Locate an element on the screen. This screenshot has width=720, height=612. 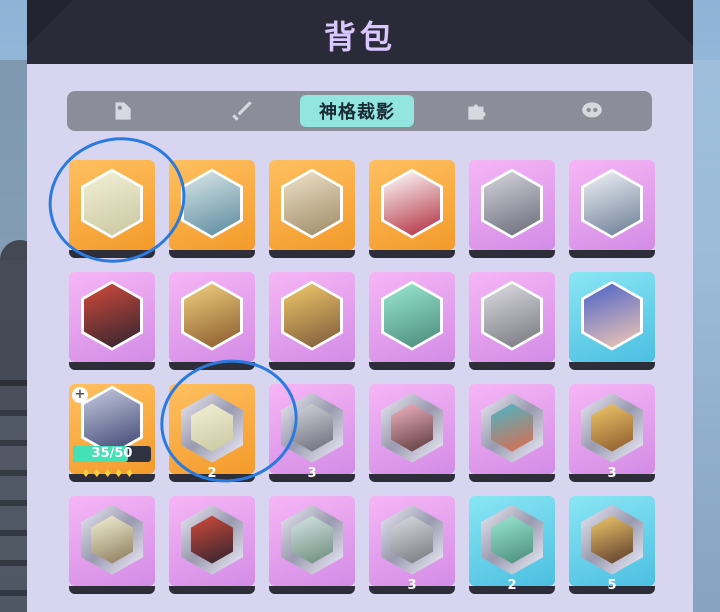
tag-icon is located at coordinates (123, 111).